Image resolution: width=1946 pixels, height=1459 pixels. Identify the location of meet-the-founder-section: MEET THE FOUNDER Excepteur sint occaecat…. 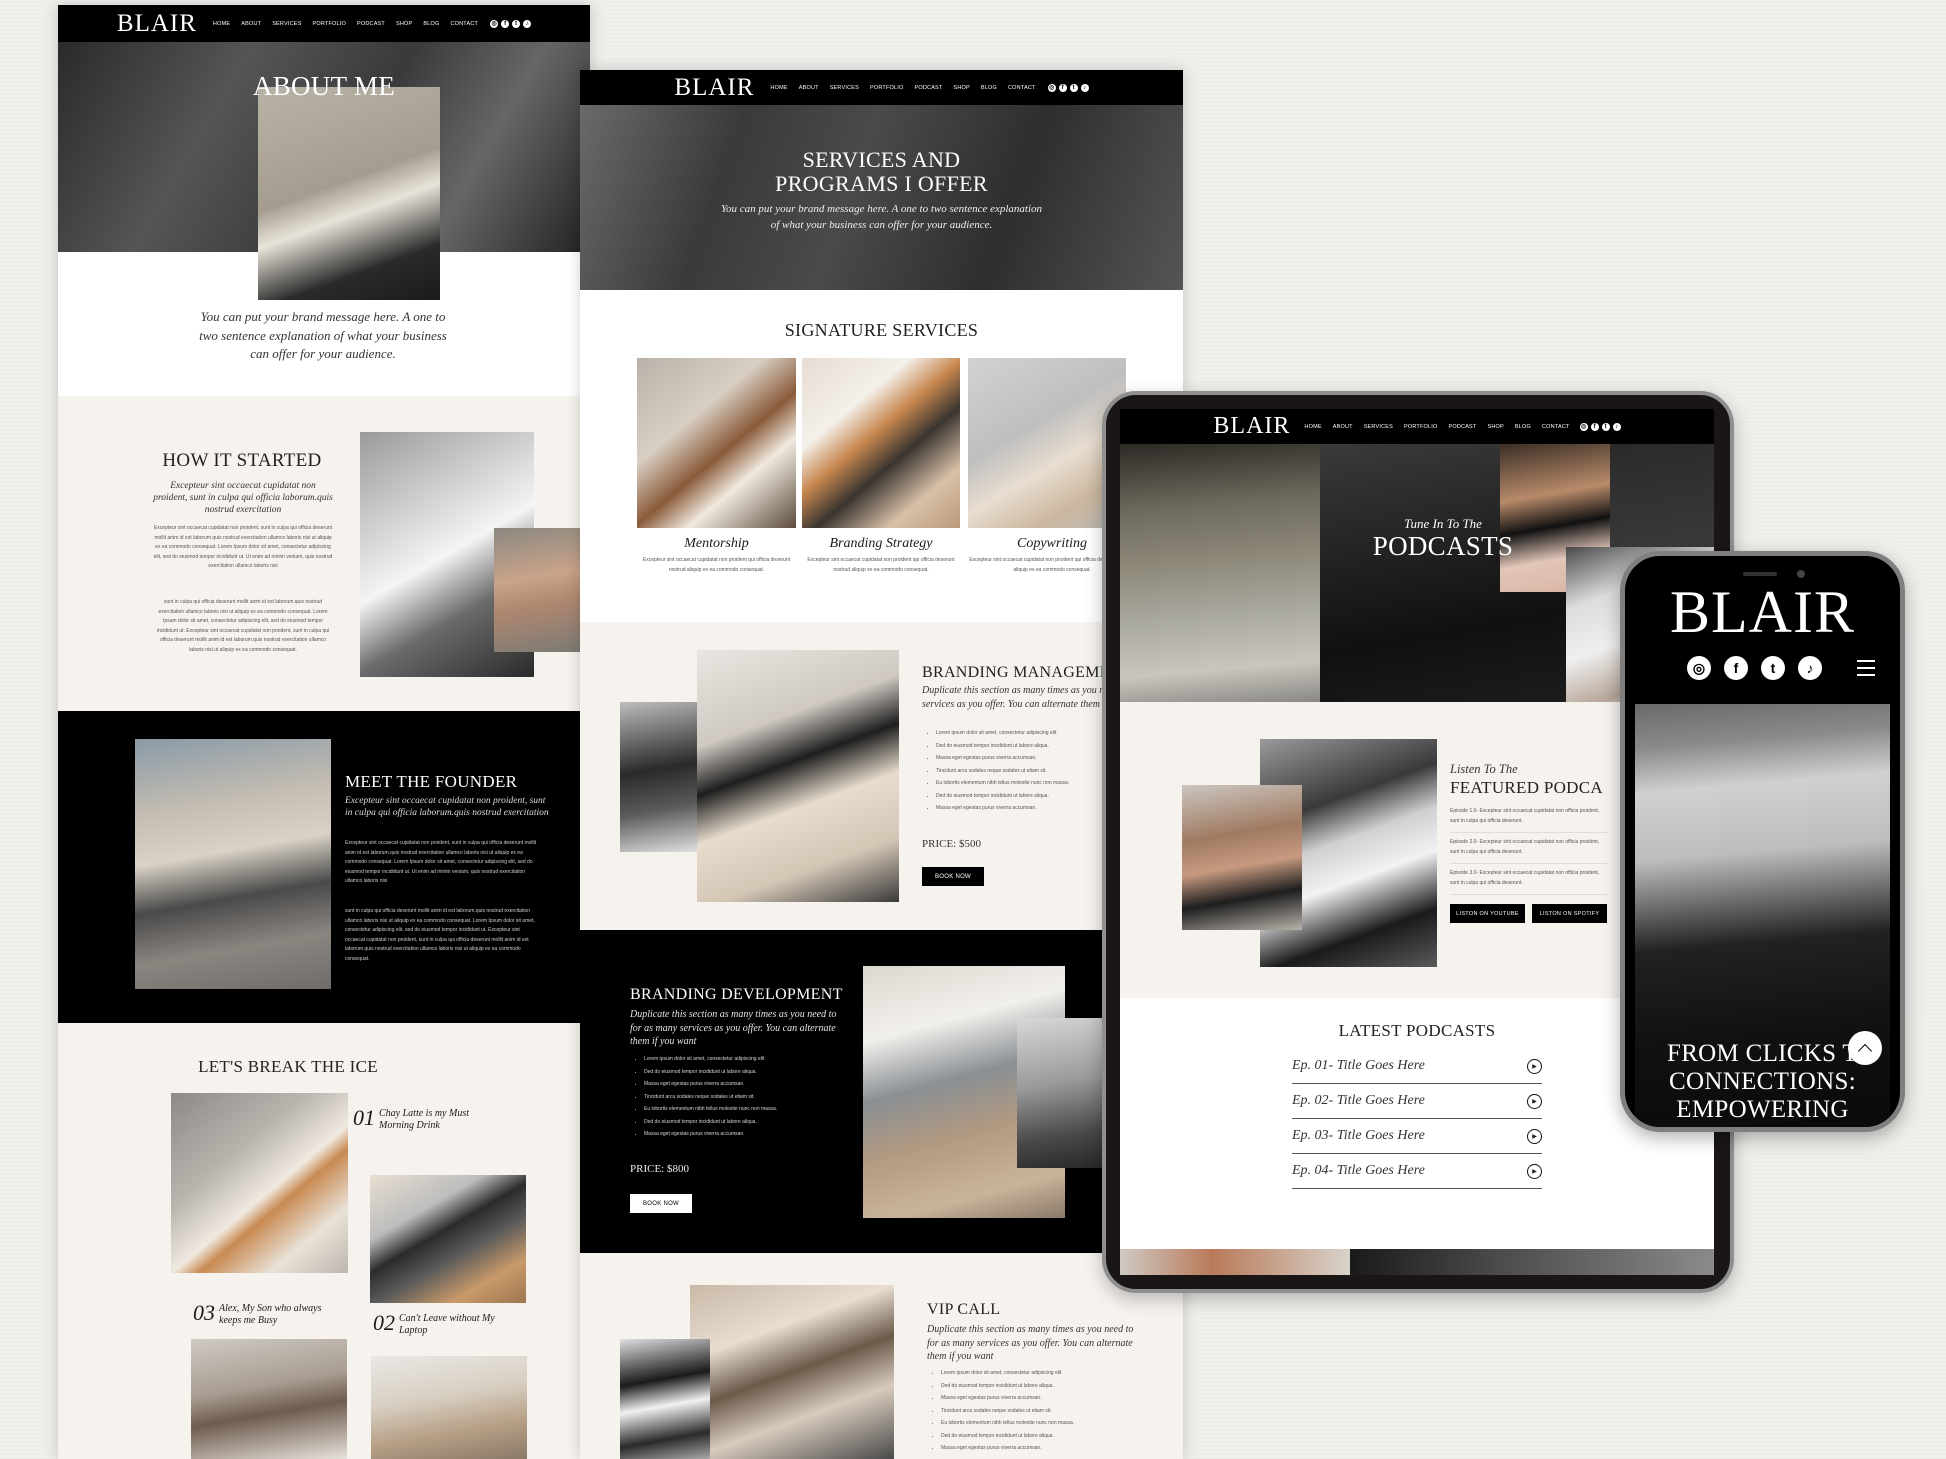
(324, 867).